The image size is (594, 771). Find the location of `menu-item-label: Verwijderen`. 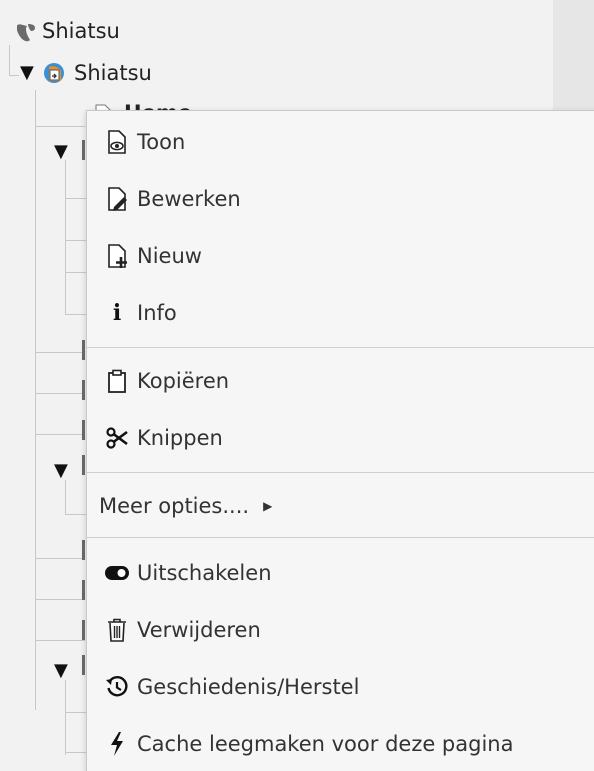

menu-item-label: Verwijderen is located at coordinates (199, 630).